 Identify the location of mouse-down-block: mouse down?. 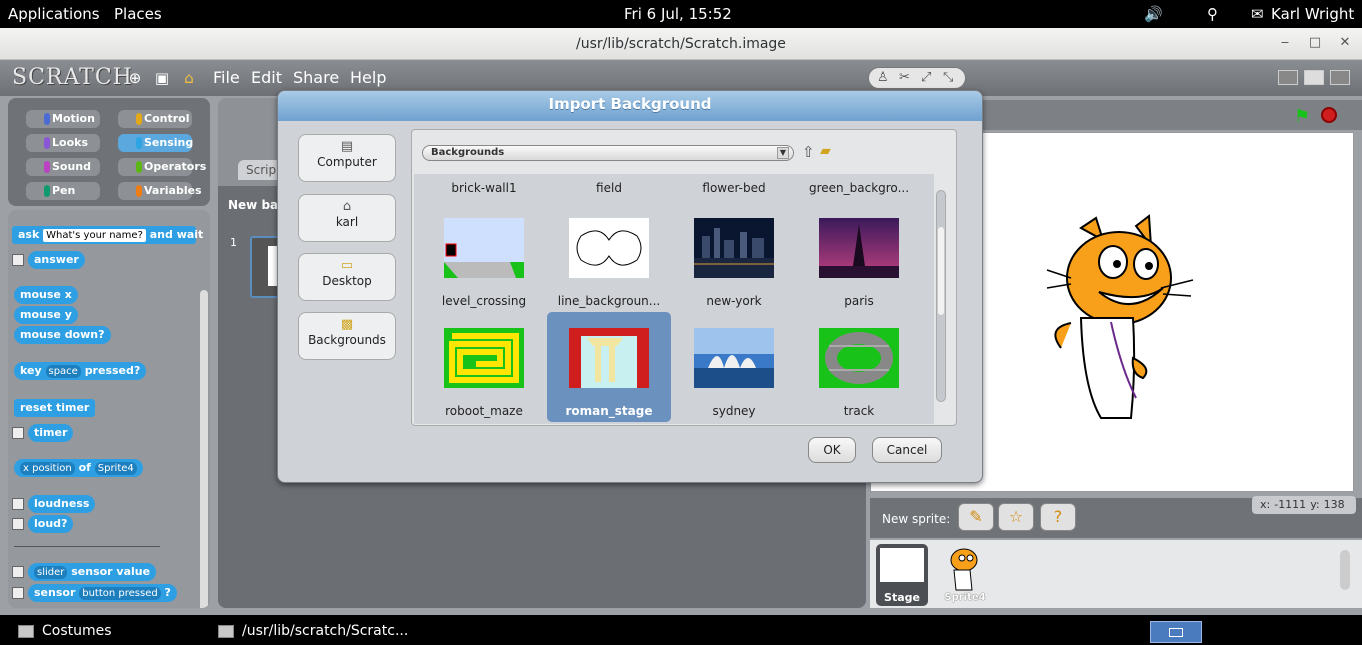
(62, 335).